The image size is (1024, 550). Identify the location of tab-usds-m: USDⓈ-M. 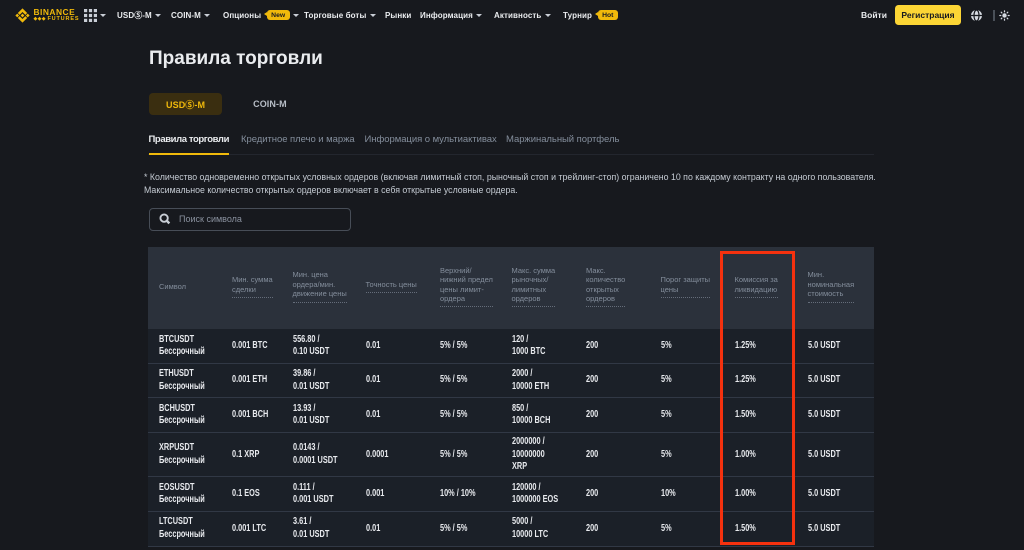
(186, 104).